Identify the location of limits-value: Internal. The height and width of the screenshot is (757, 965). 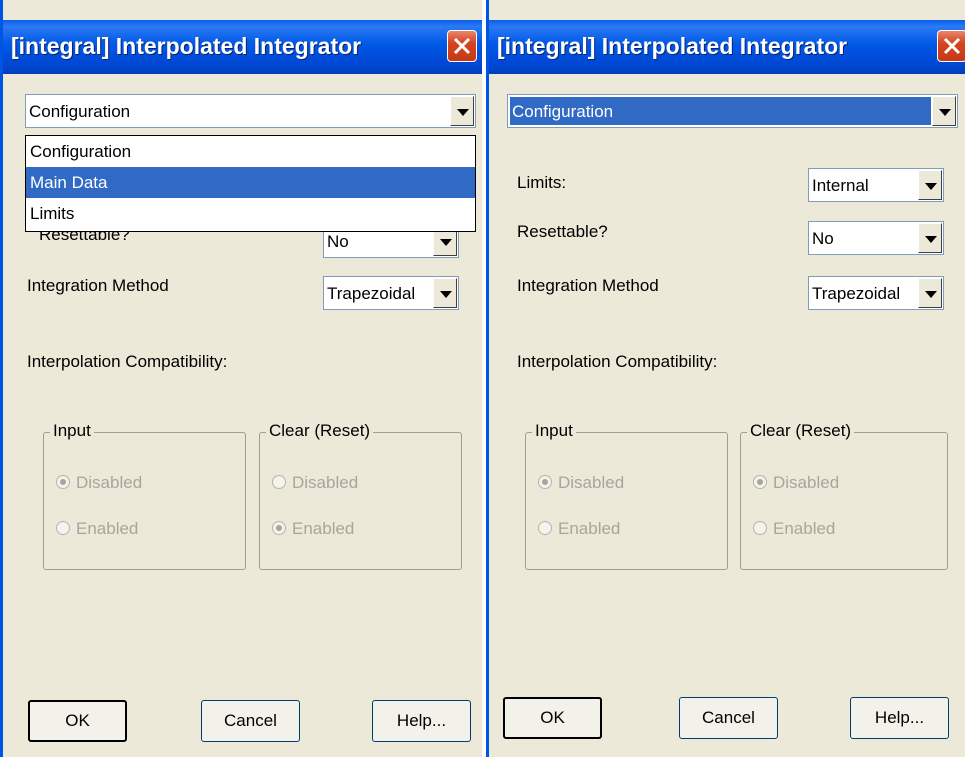
(840, 185).